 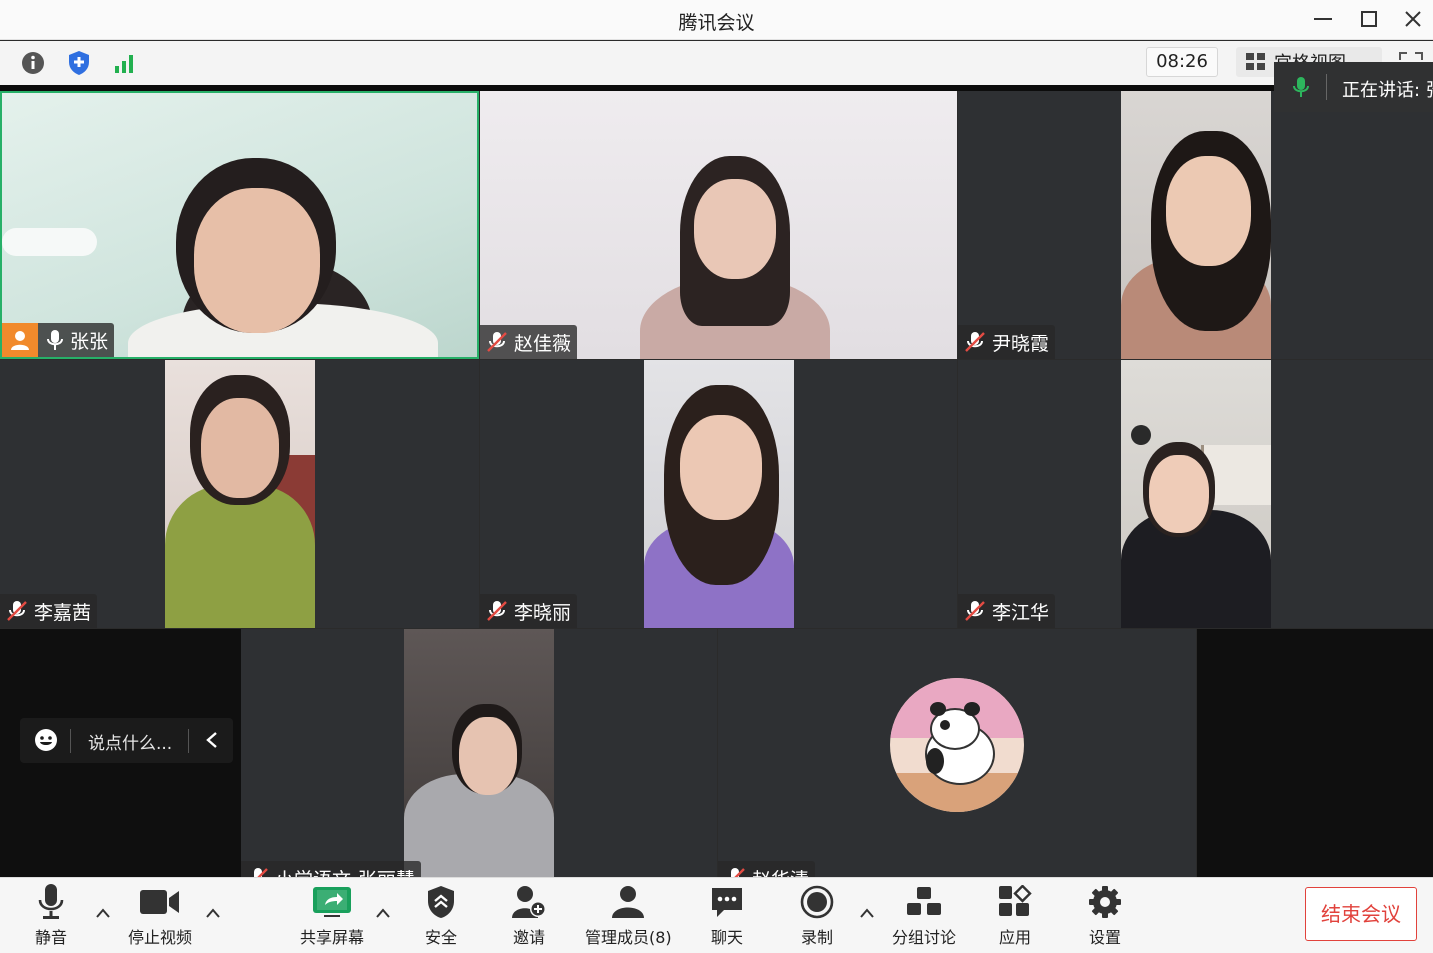 I want to click on record-options-caret, so click(x=867, y=913).